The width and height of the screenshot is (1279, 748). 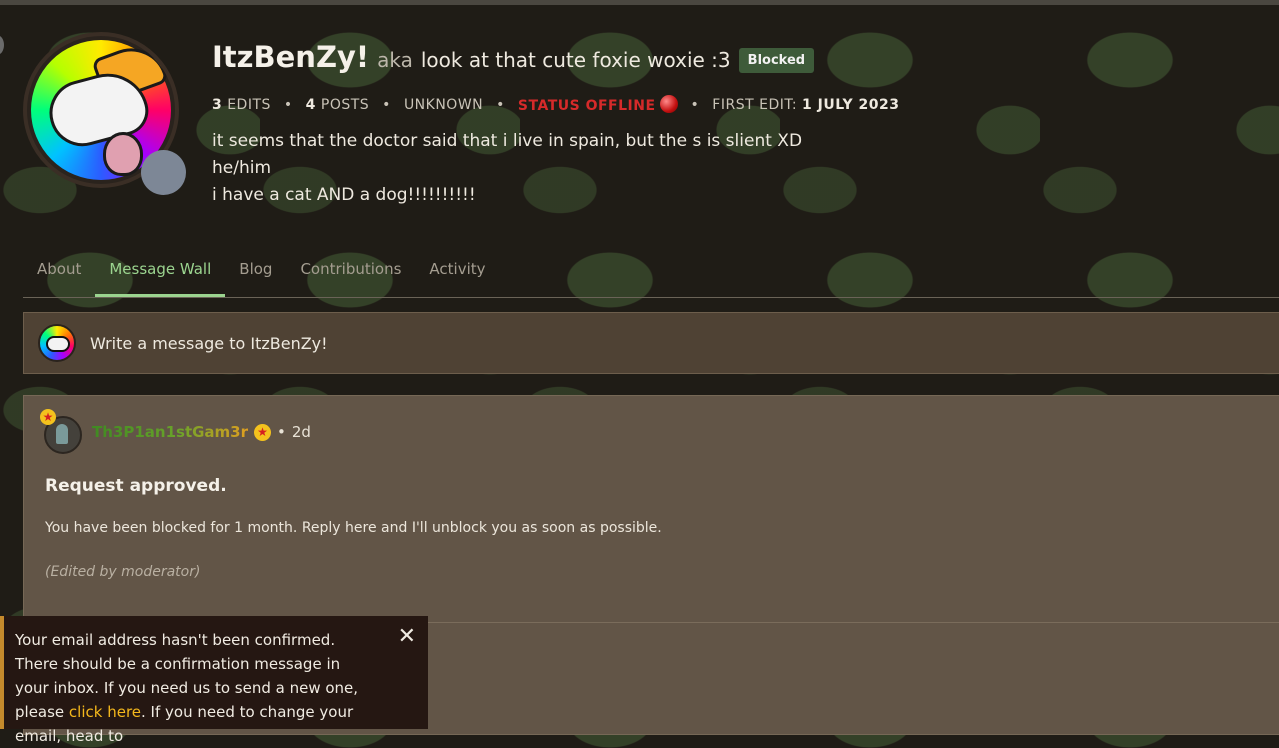 I want to click on profile-nickname: look at that cute foxie woxie :3, so click(x=575, y=60).